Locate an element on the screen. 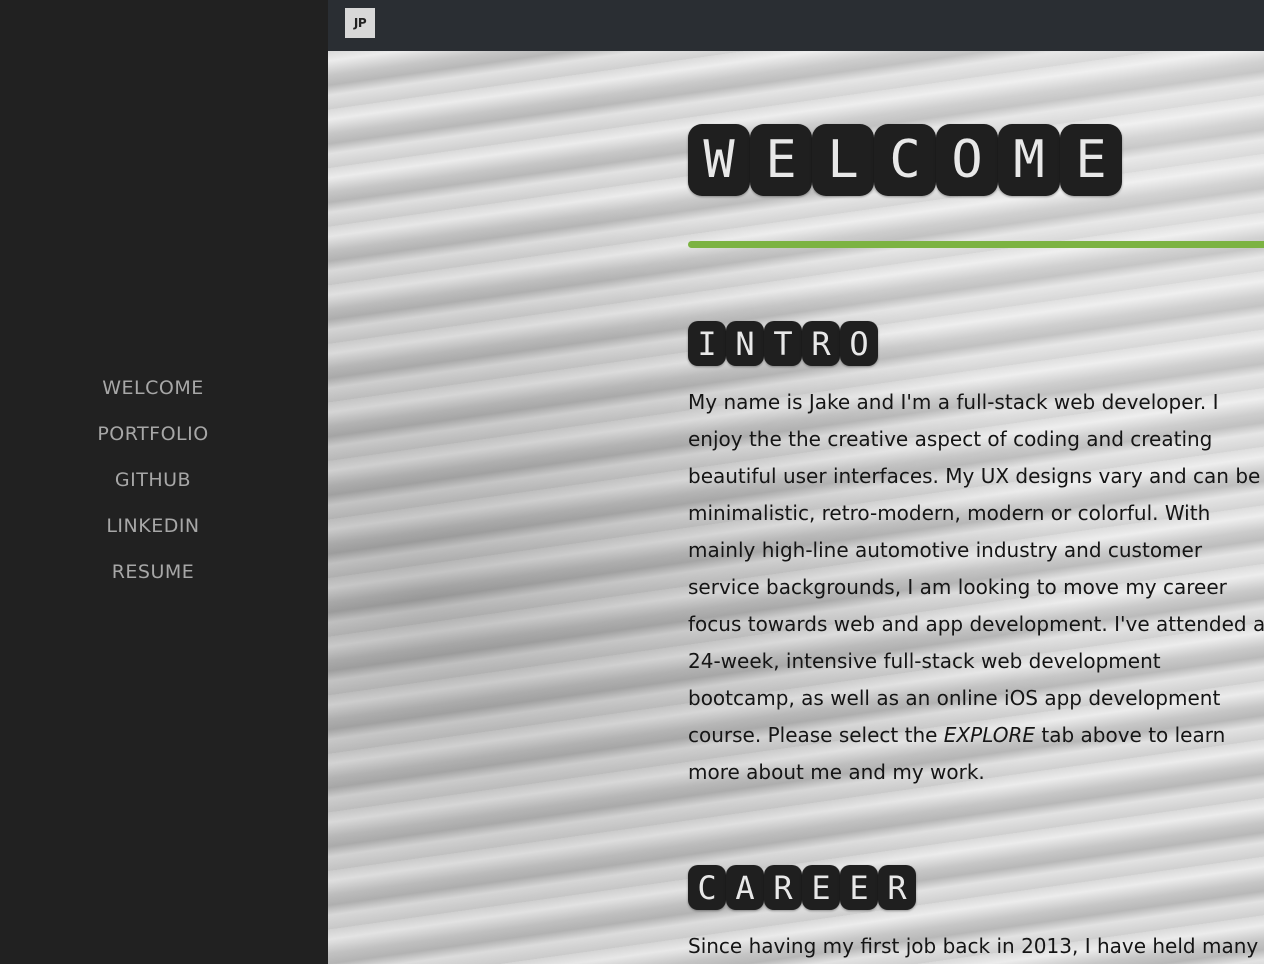 The height and width of the screenshot is (964, 1264). welcome-heading: W E L C O M E is located at coordinates (905, 160).